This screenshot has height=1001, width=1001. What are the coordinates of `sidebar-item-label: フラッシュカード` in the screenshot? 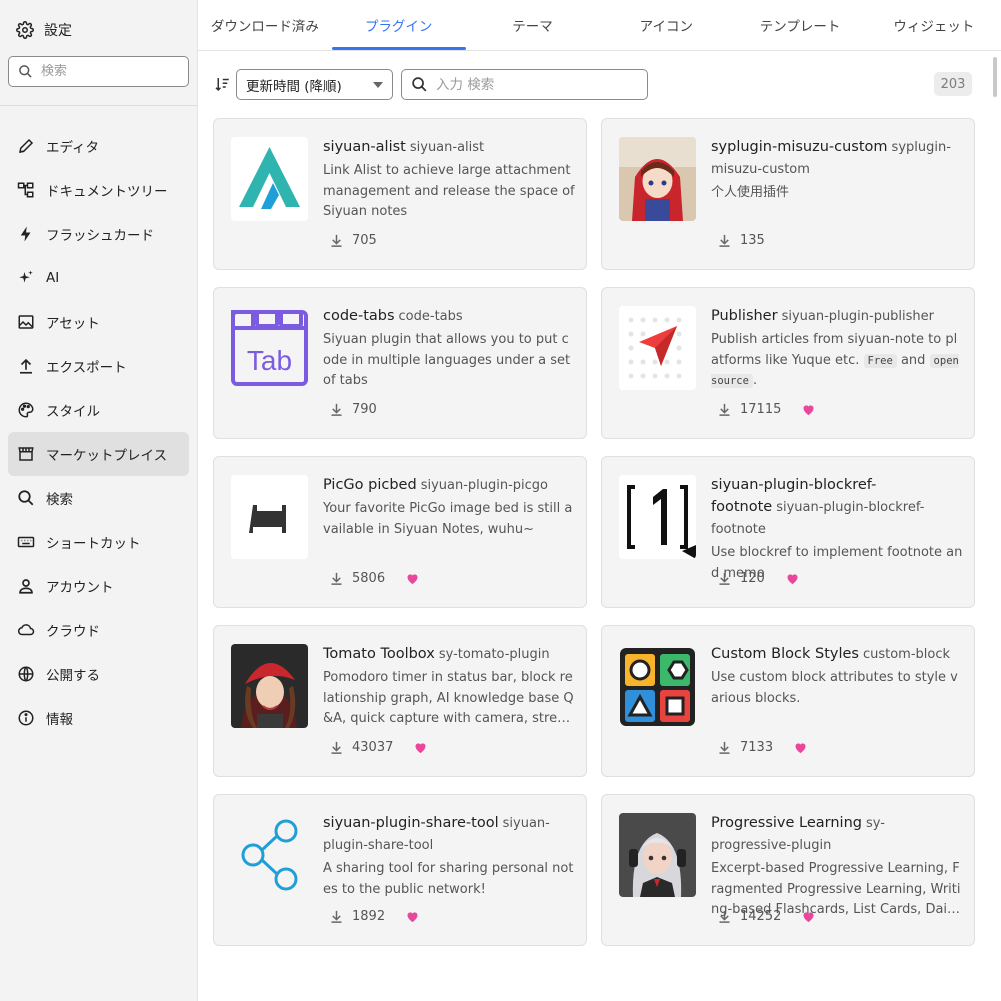 It's located at (100, 236).